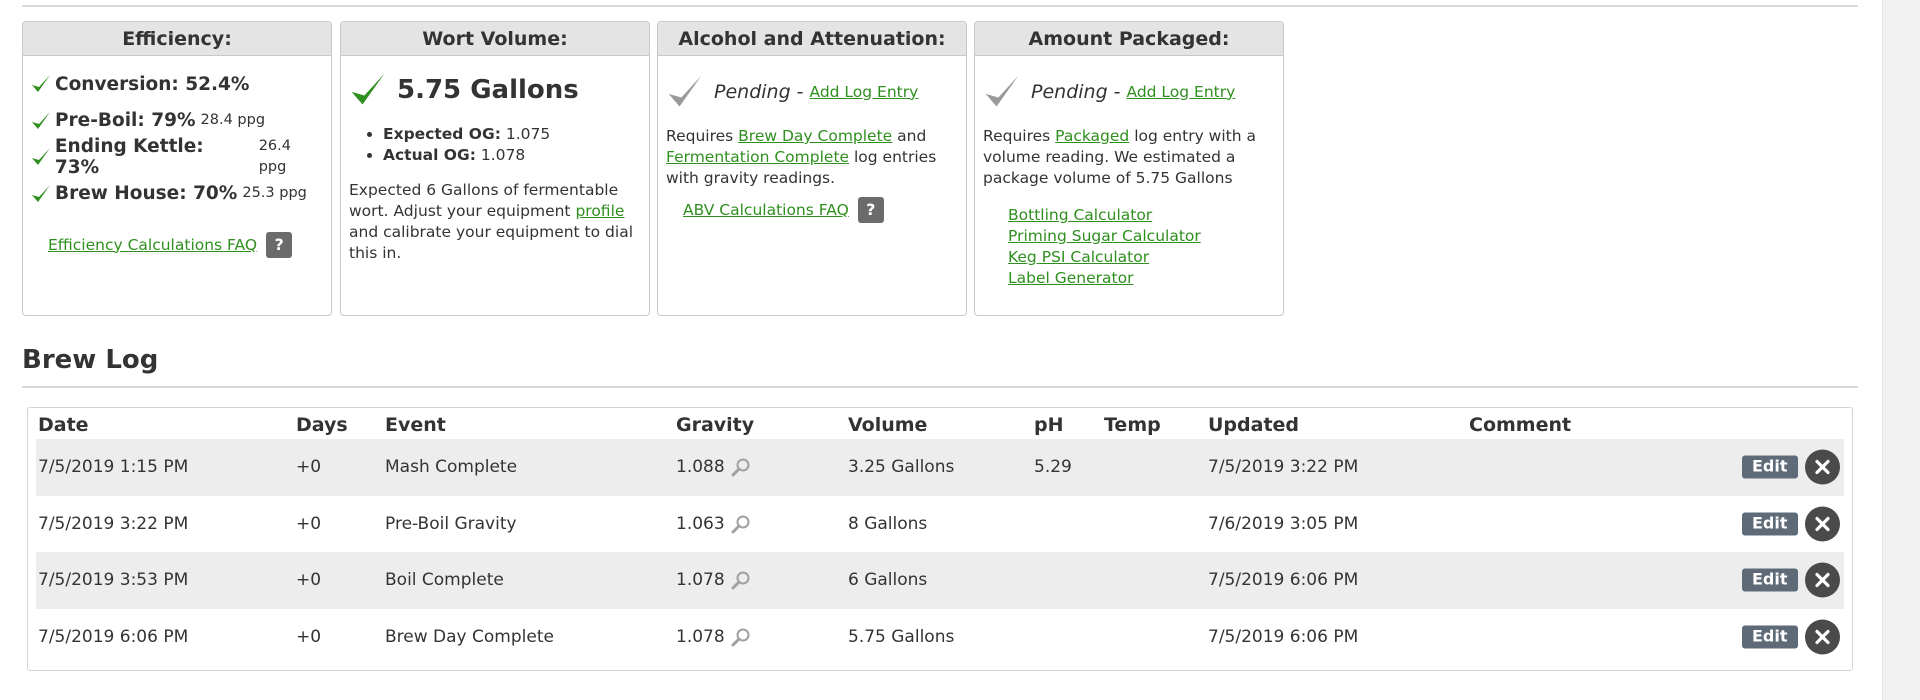 The width and height of the screenshot is (1920, 700). What do you see at coordinates (113, 580) in the screenshot?
I see `row-date: 7/5/2019 3:53 PM` at bounding box center [113, 580].